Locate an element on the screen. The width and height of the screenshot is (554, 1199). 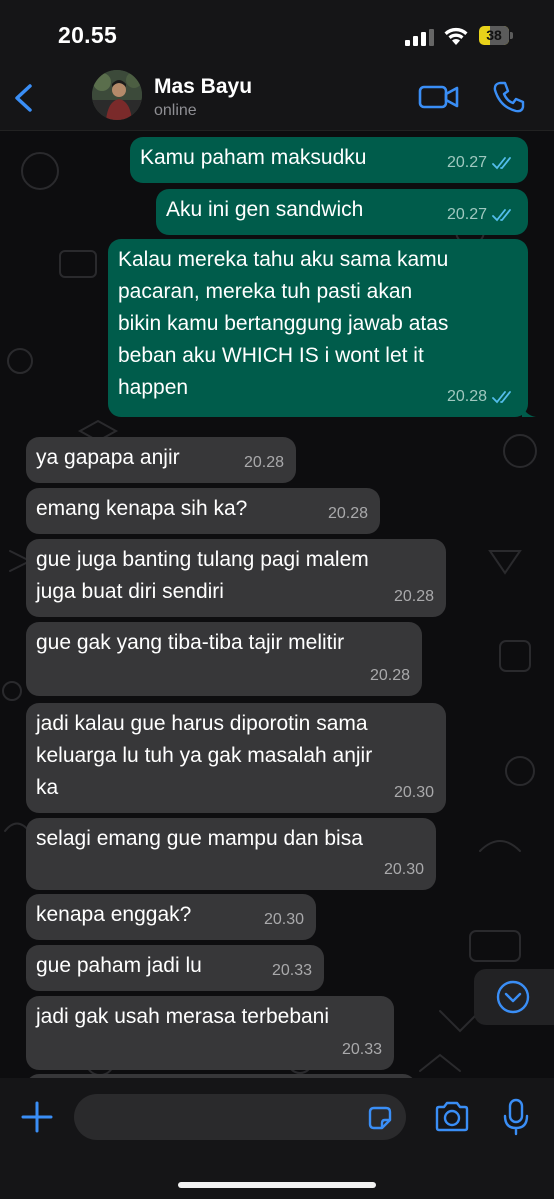
battery-icon: 38 is located at coordinates (497, 35).